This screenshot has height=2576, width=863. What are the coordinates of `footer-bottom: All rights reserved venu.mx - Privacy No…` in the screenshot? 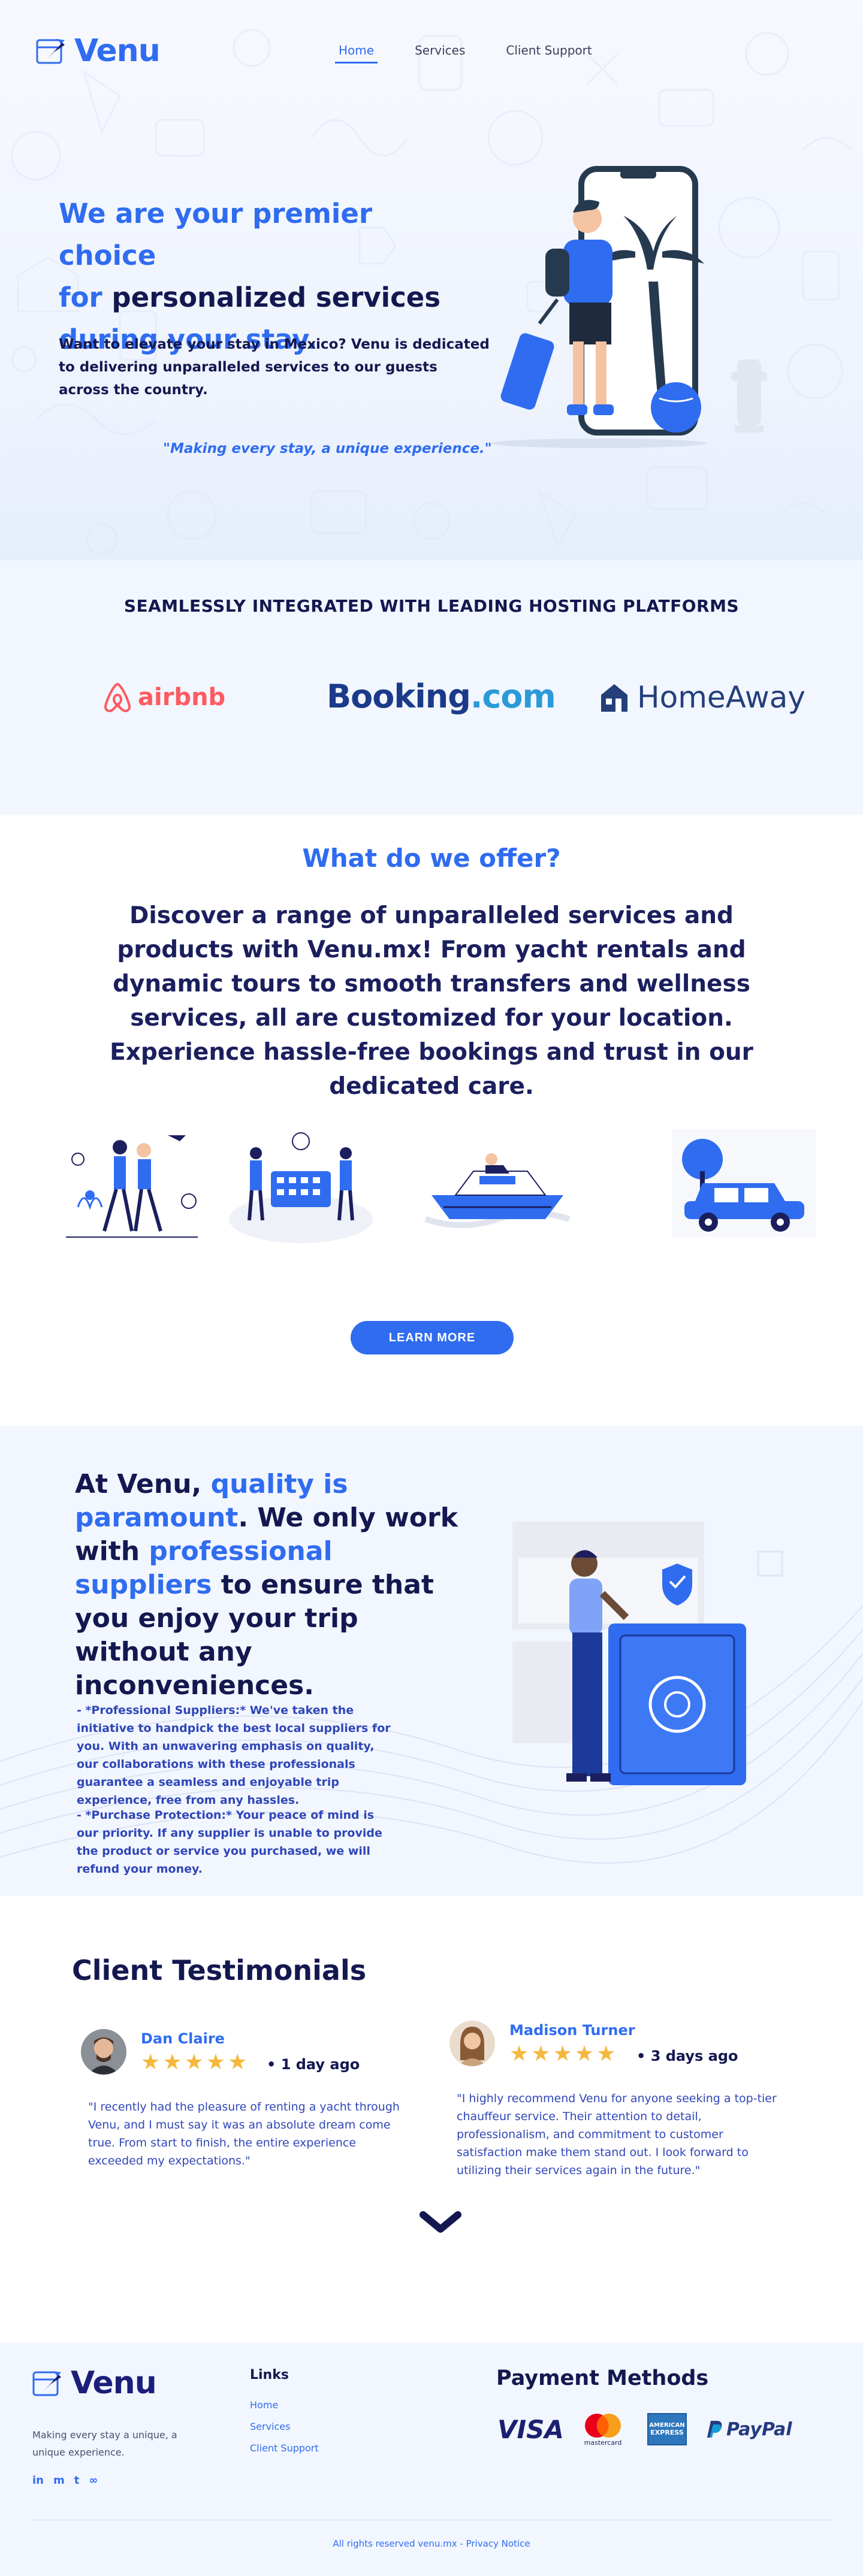 It's located at (431, 2543).